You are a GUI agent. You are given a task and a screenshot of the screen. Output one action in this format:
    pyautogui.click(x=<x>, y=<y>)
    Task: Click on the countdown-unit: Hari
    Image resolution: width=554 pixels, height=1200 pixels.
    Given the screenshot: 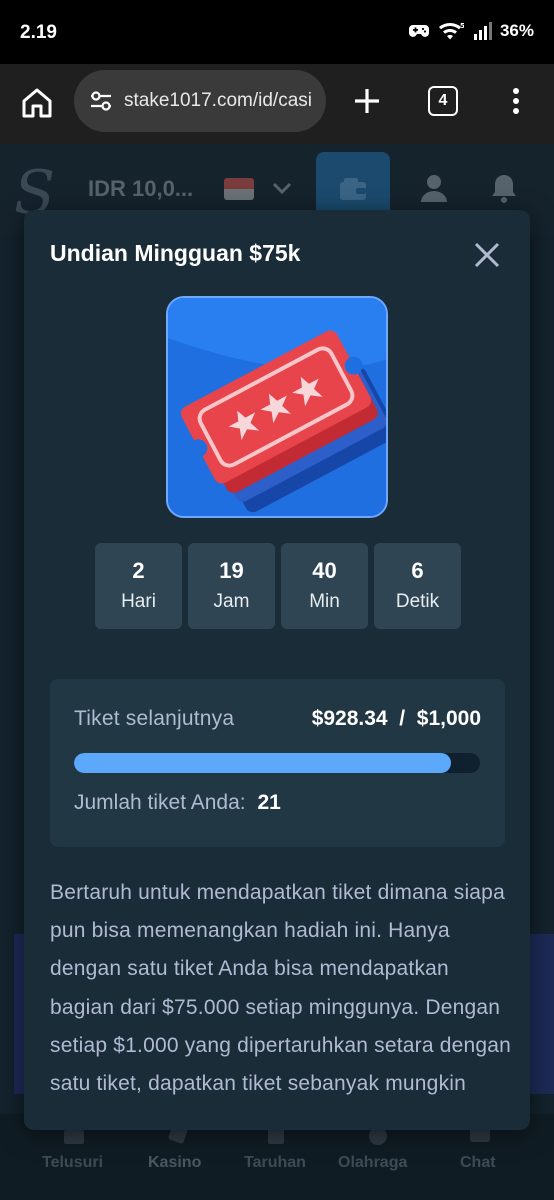 What is the action you would take?
    pyautogui.click(x=138, y=602)
    